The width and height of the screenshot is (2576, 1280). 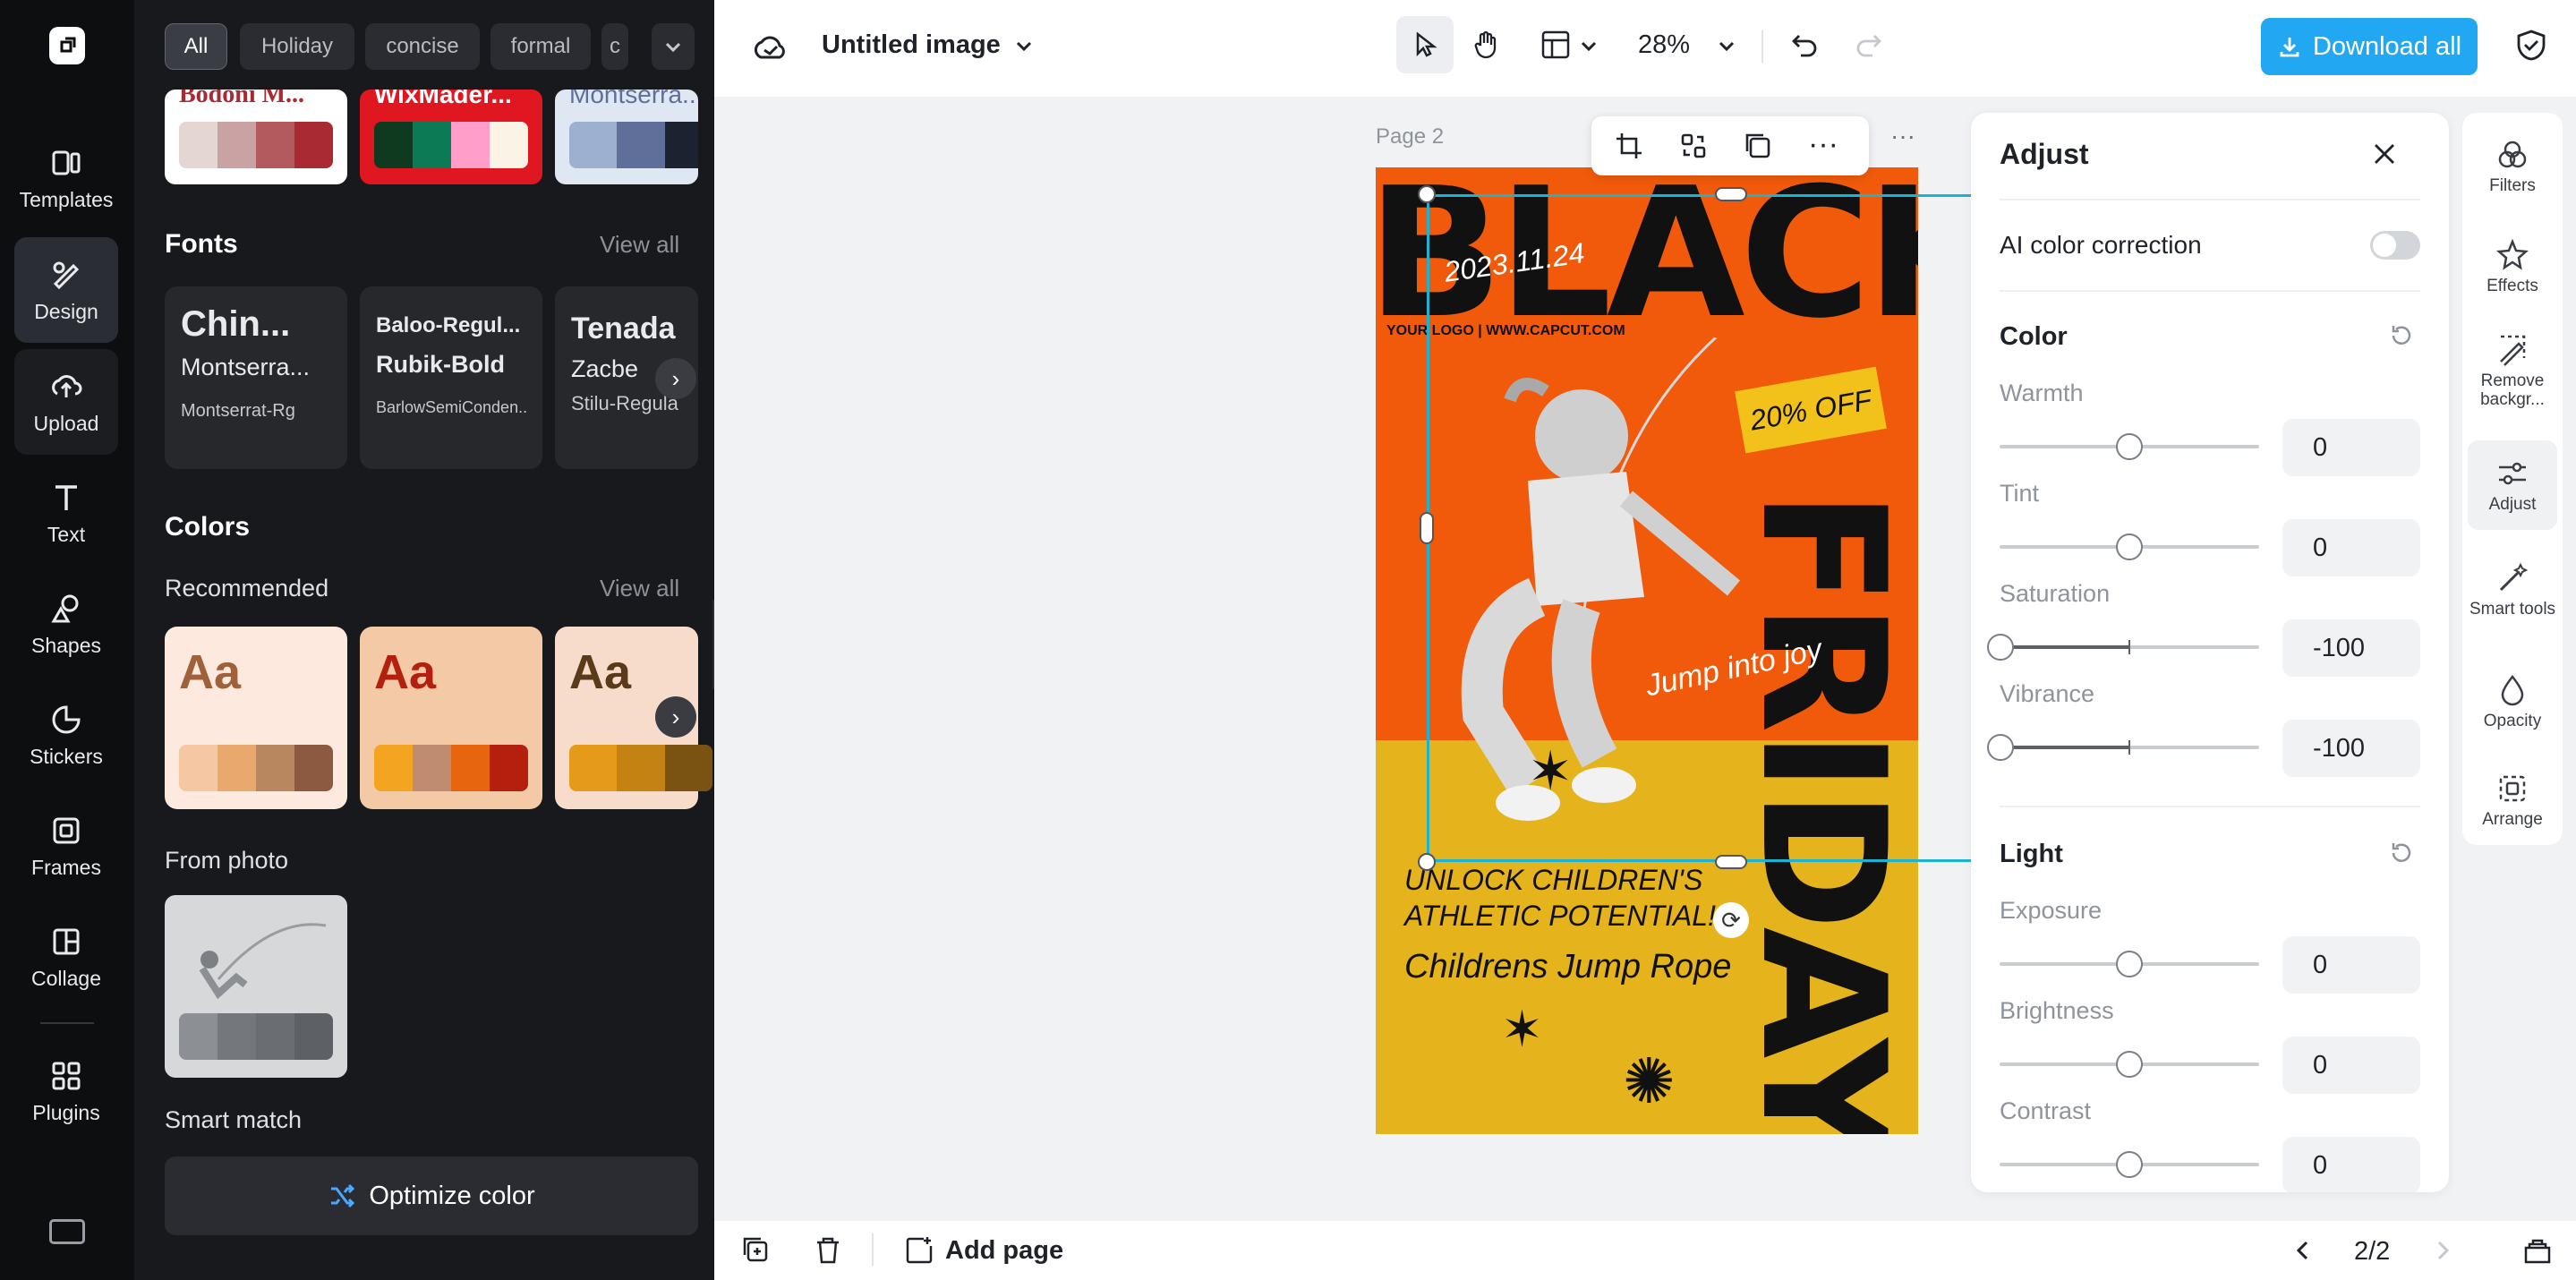 What do you see at coordinates (2351, 1164) in the screenshot?
I see `contrast-value: 0` at bounding box center [2351, 1164].